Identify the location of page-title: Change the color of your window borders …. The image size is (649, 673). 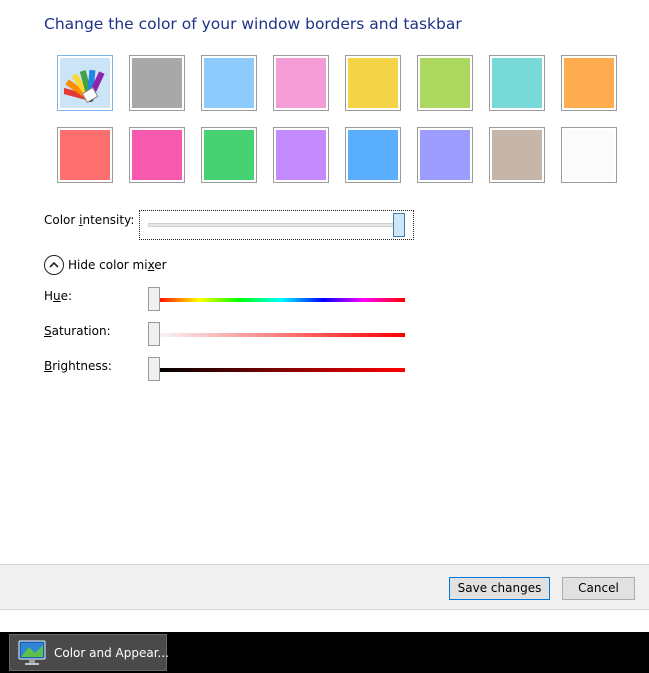
(253, 24).